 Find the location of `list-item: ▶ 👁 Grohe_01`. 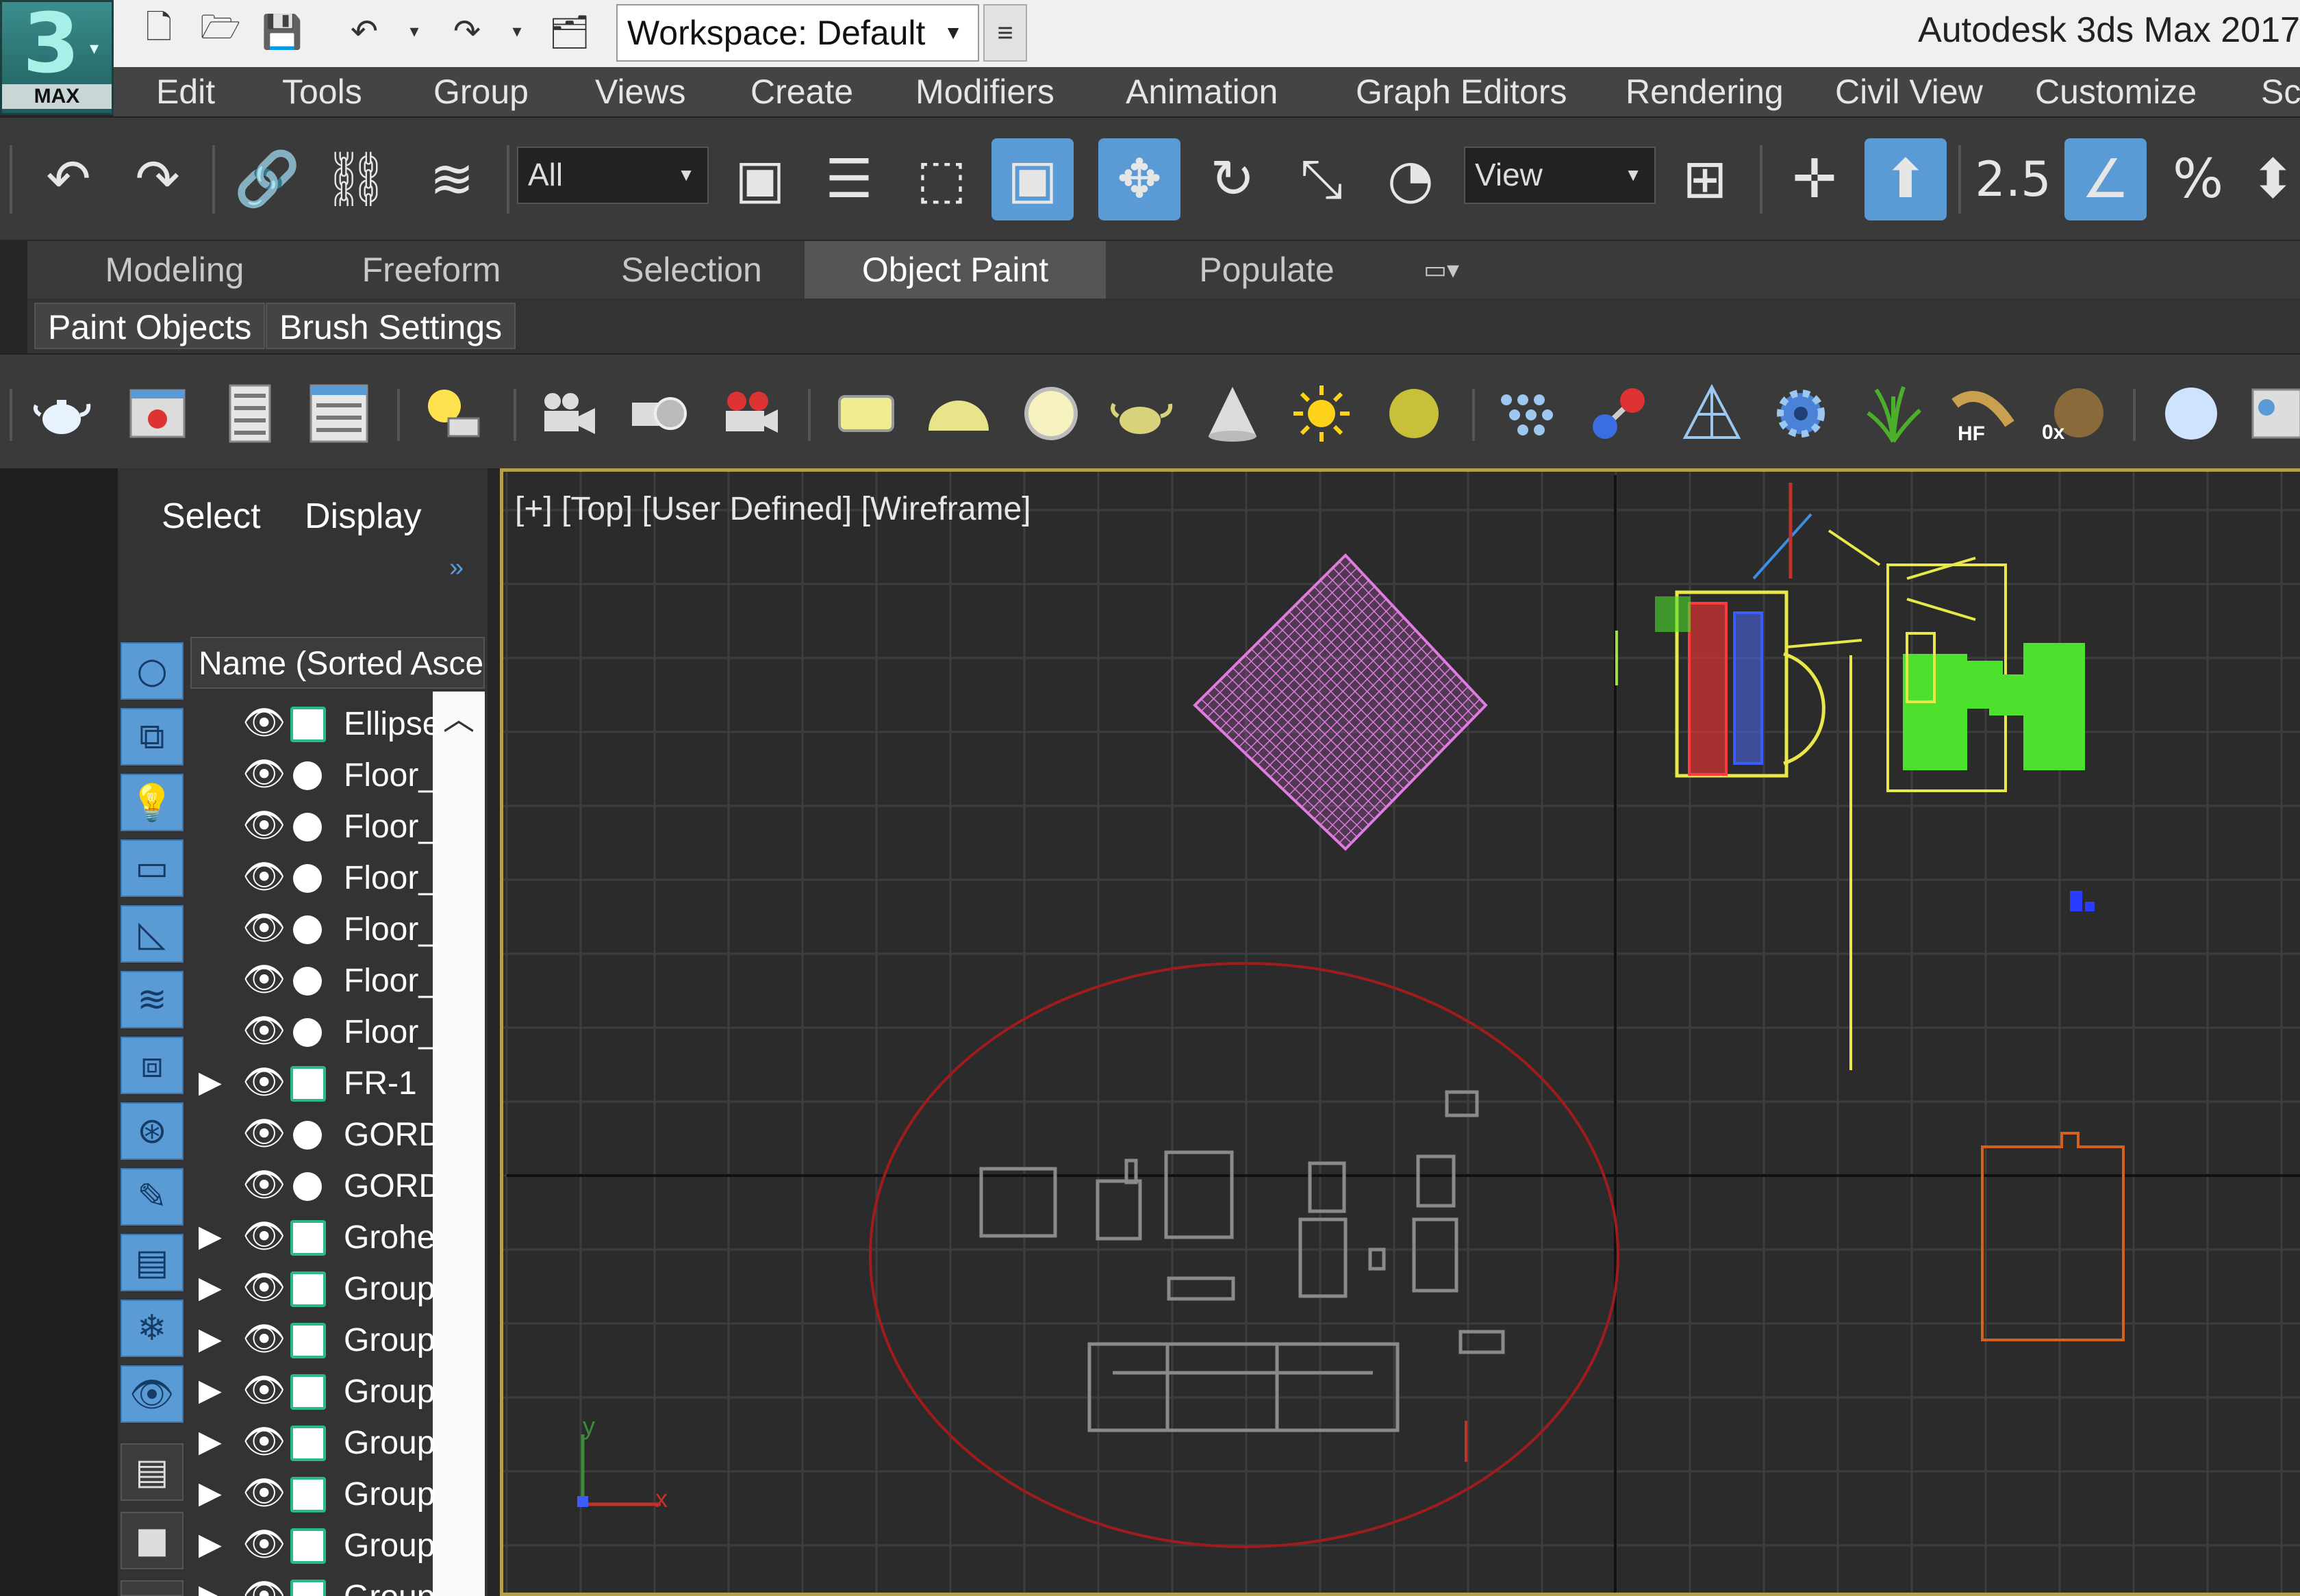

list-item: ▶ 👁 Grohe_01 is located at coordinates (317, 1237).